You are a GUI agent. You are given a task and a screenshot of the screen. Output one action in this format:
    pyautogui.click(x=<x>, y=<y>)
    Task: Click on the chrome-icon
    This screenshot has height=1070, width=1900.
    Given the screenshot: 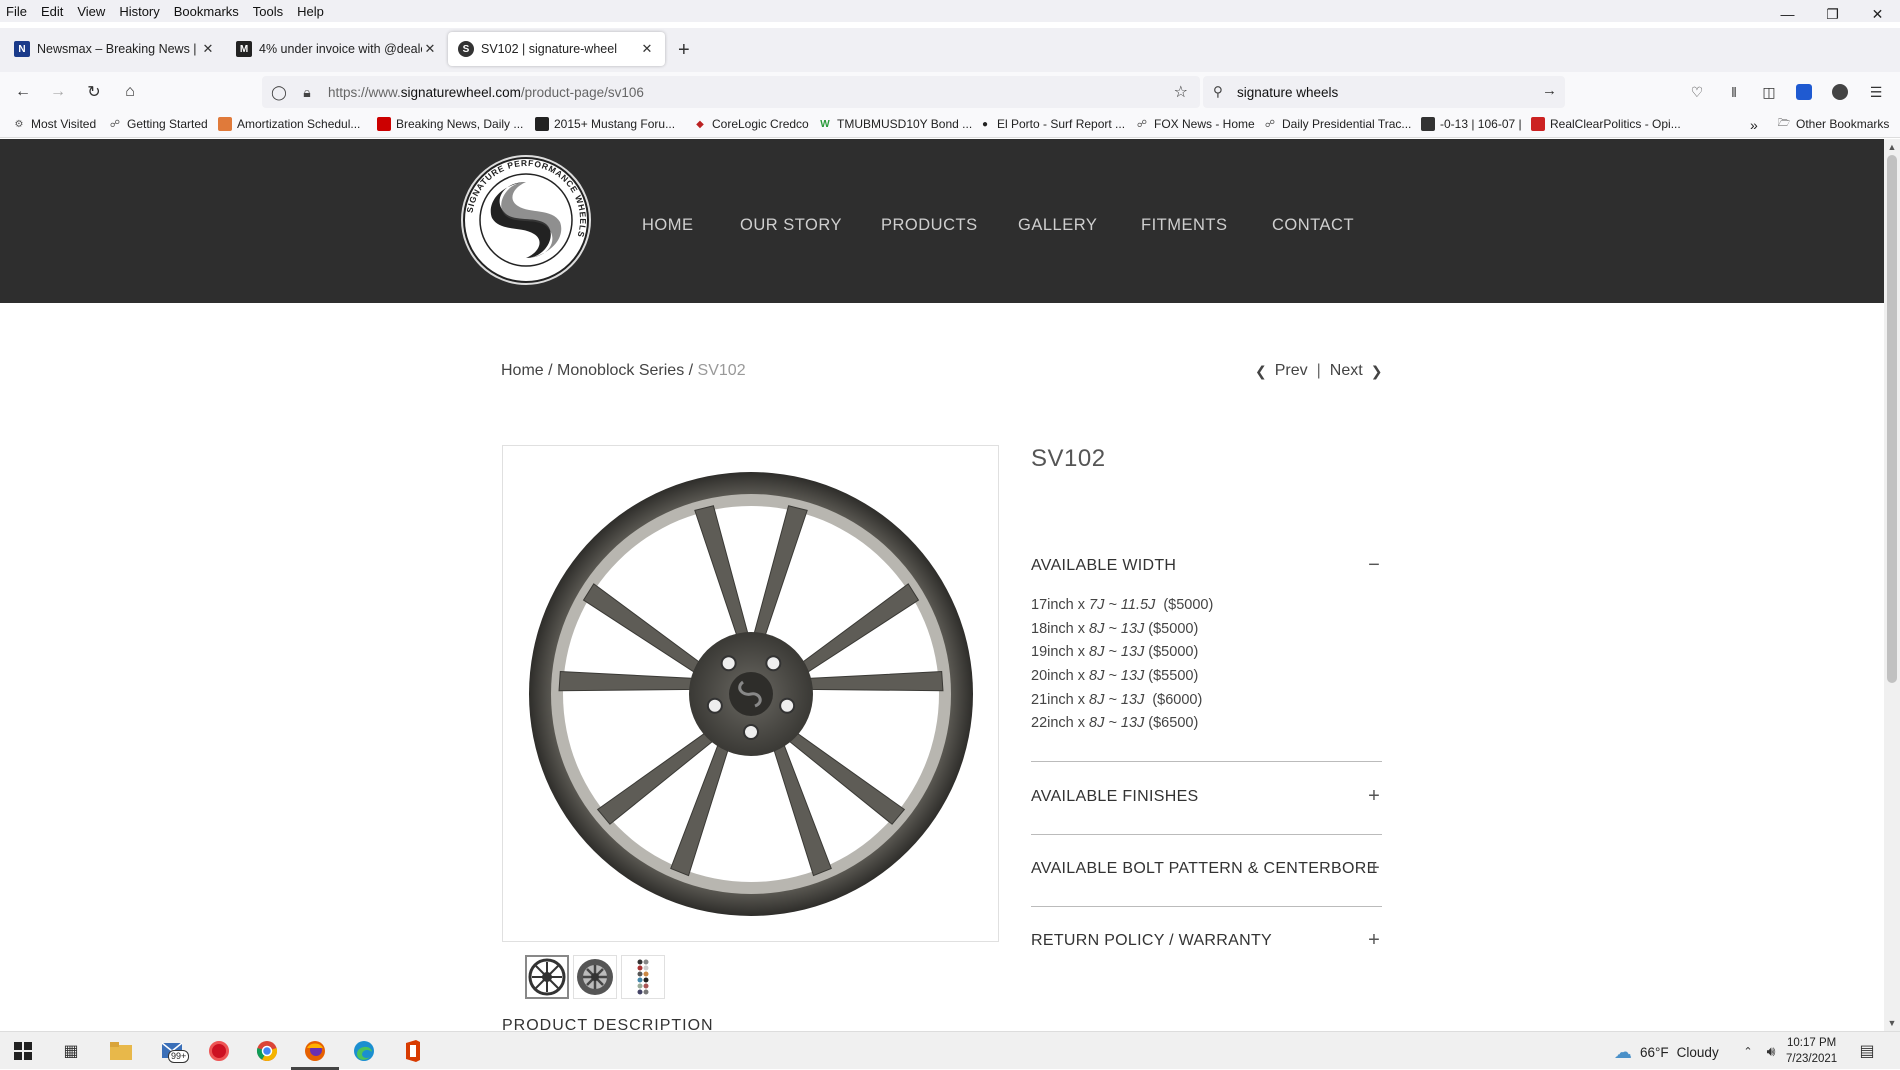 What is the action you would take?
    pyautogui.click(x=267, y=1051)
    